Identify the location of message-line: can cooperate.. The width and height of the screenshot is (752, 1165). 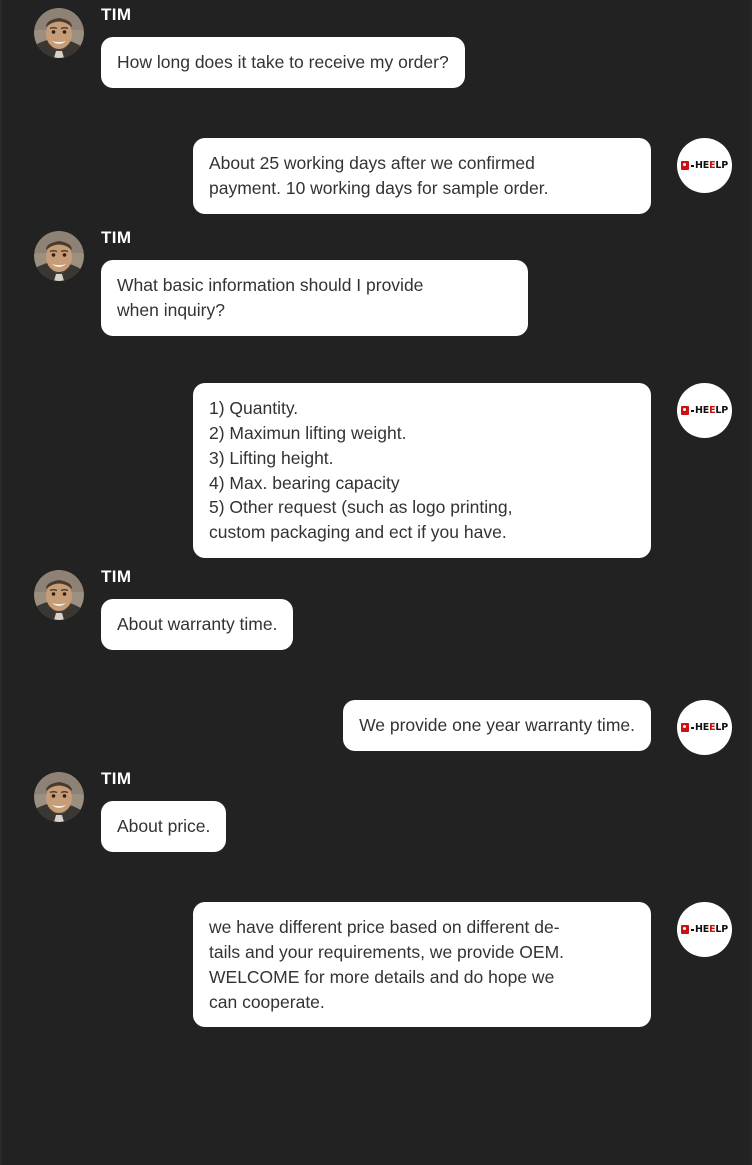
(267, 1001).